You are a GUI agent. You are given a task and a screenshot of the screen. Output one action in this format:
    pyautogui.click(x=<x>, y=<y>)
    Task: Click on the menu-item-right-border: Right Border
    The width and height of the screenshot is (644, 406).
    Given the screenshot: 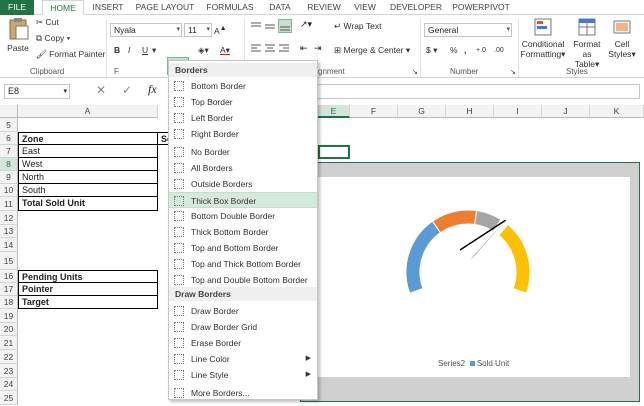 What is the action you would take?
    pyautogui.click(x=243, y=134)
    